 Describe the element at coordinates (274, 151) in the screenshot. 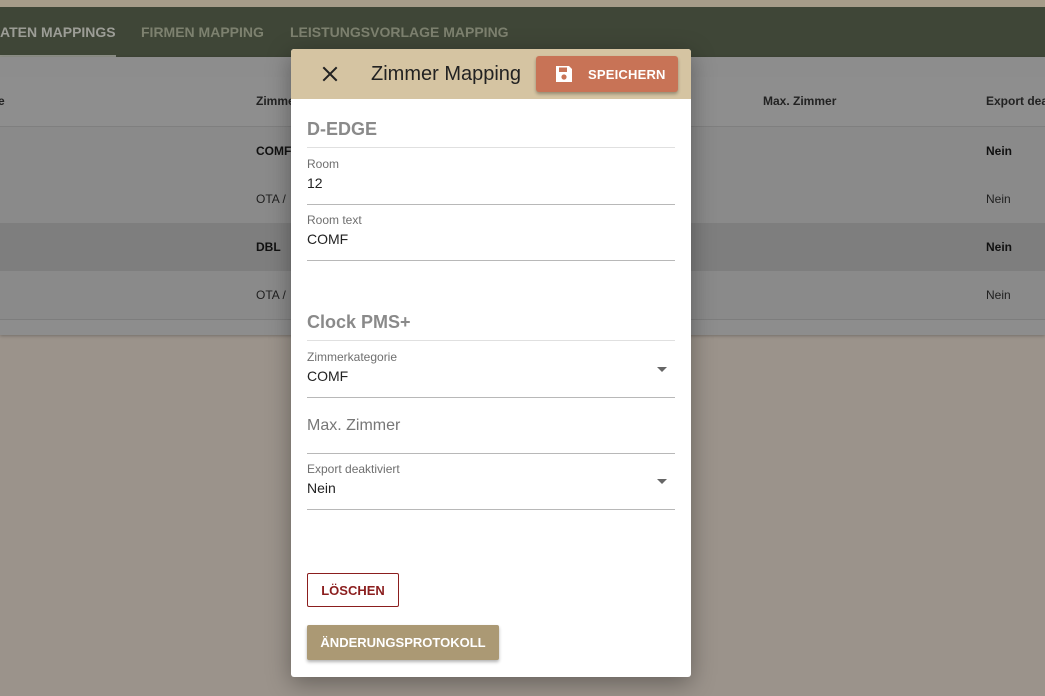

I see `table-cell: COMF` at that location.